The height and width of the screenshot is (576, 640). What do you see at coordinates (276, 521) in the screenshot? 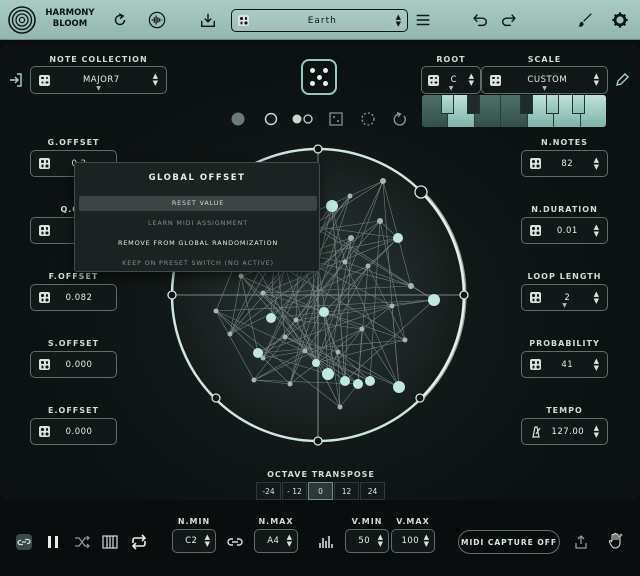
I see `n-max-label: N.MAX` at bounding box center [276, 521].